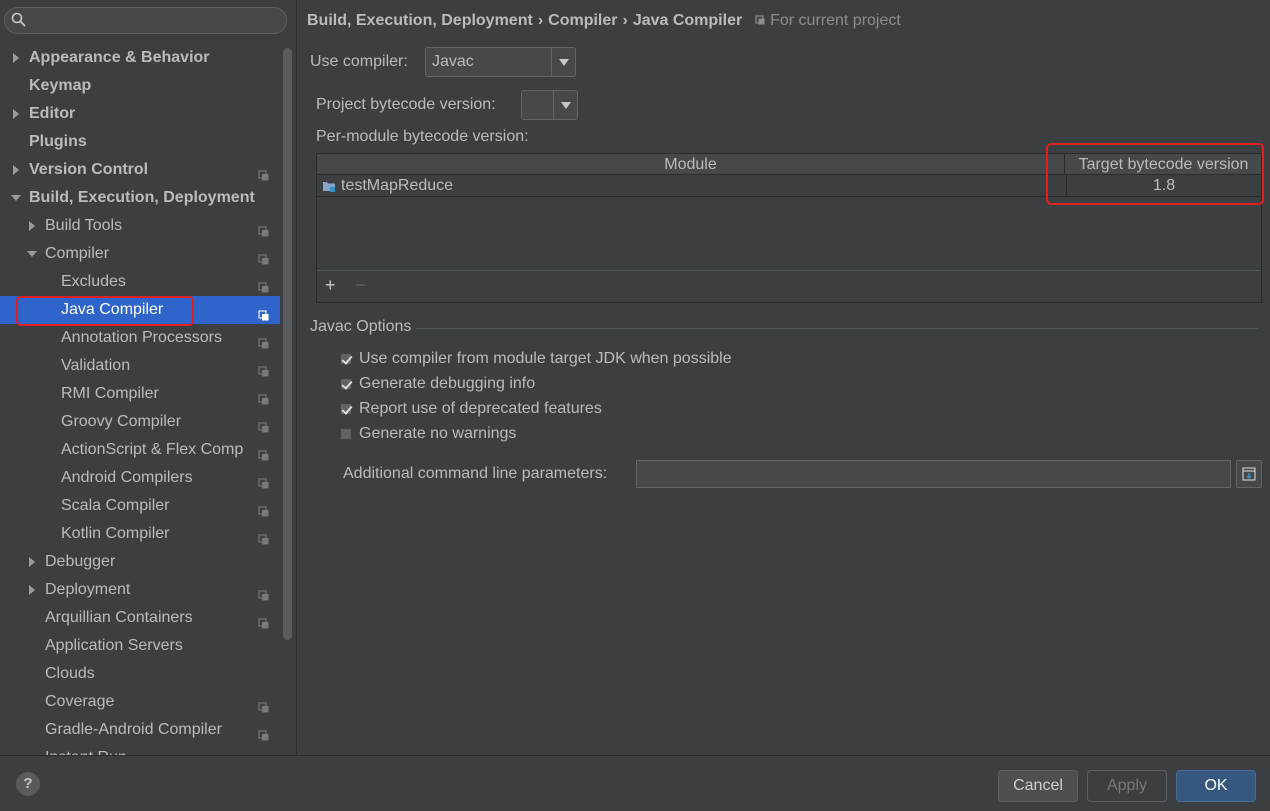 This screenshot has width=1270, height=811. What do you see at coordinates (1038, 786) in the screenshot?
I see `cancel-button: Cancel` at bounding box center [1038, 786].